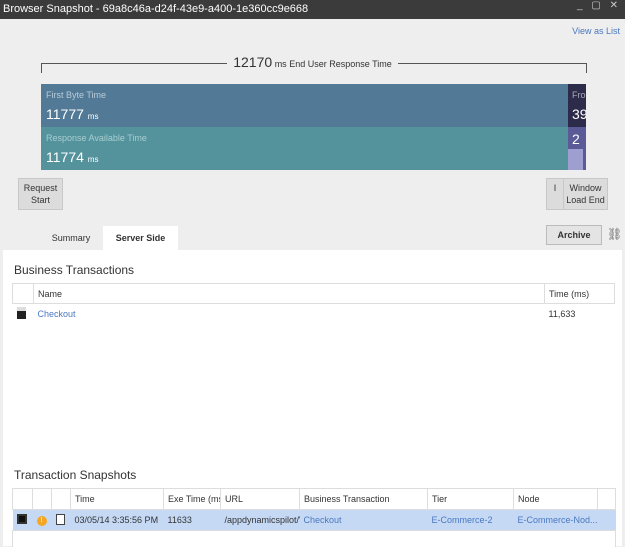 The image size is (625, 547). What do you see at coordinates (363, 499) in the screenshot?
I see `column-business-transaction: Business Transaction` at bounding box center [363, 499].